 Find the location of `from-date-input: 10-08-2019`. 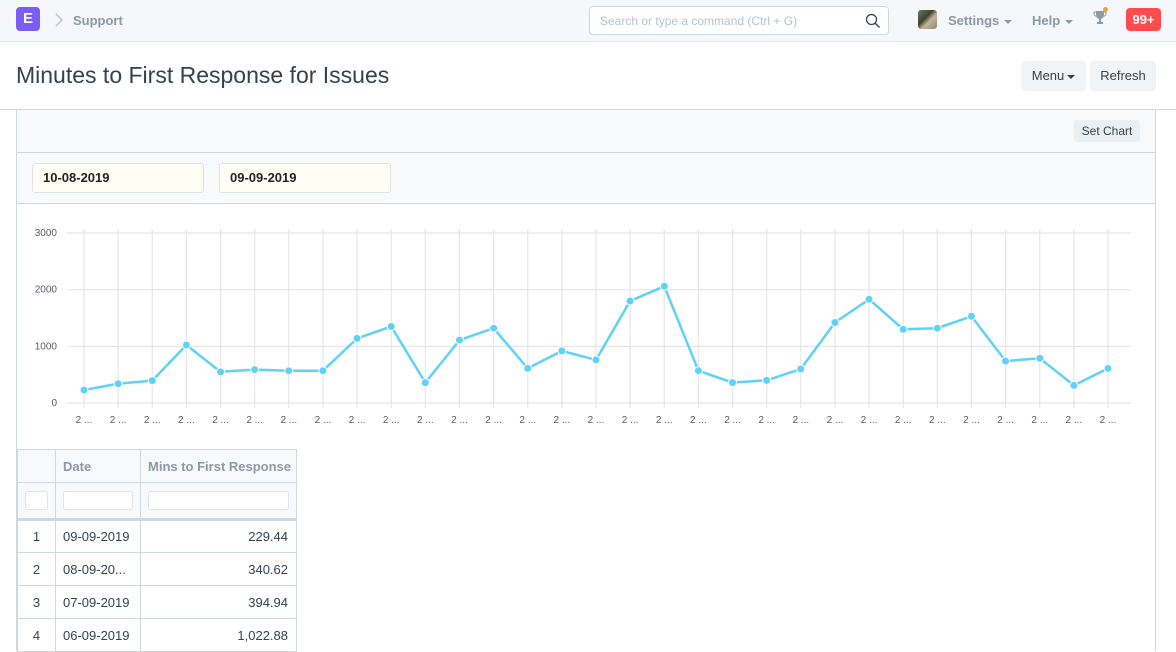

from-date-input: 10-08-2019 is located at coordinates (118, 178).